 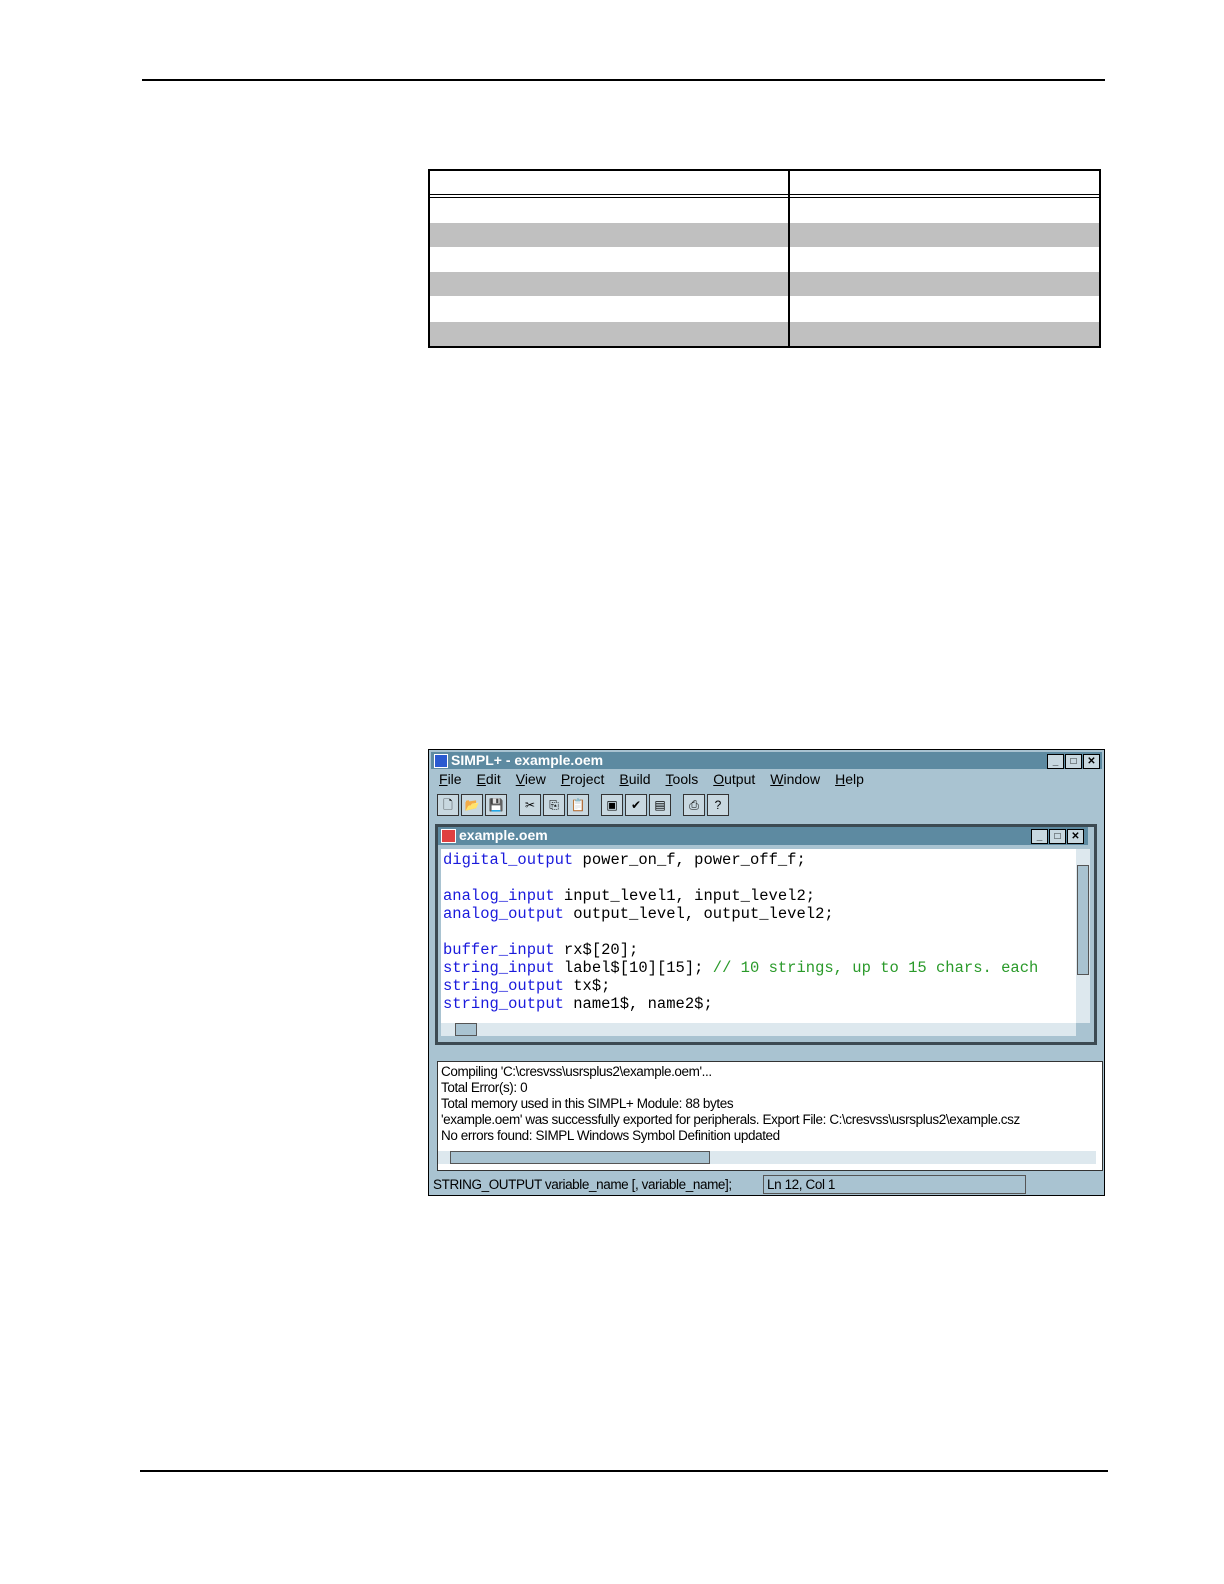 I want to click on close-button: ✕, so click(x=1091, y=761).